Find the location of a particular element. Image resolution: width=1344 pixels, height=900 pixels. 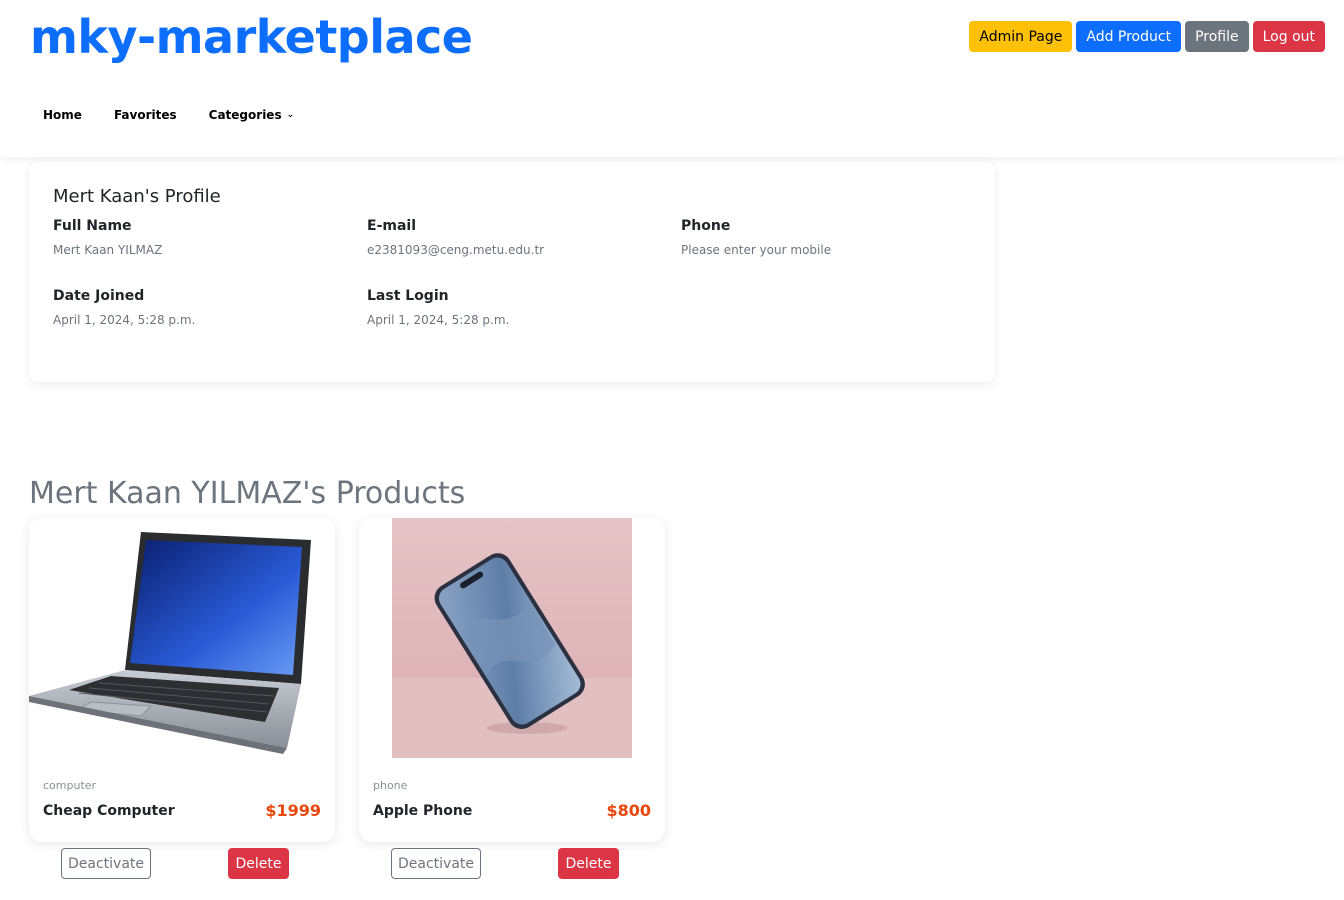

product-category: phone is located at coordinates (390, 785).